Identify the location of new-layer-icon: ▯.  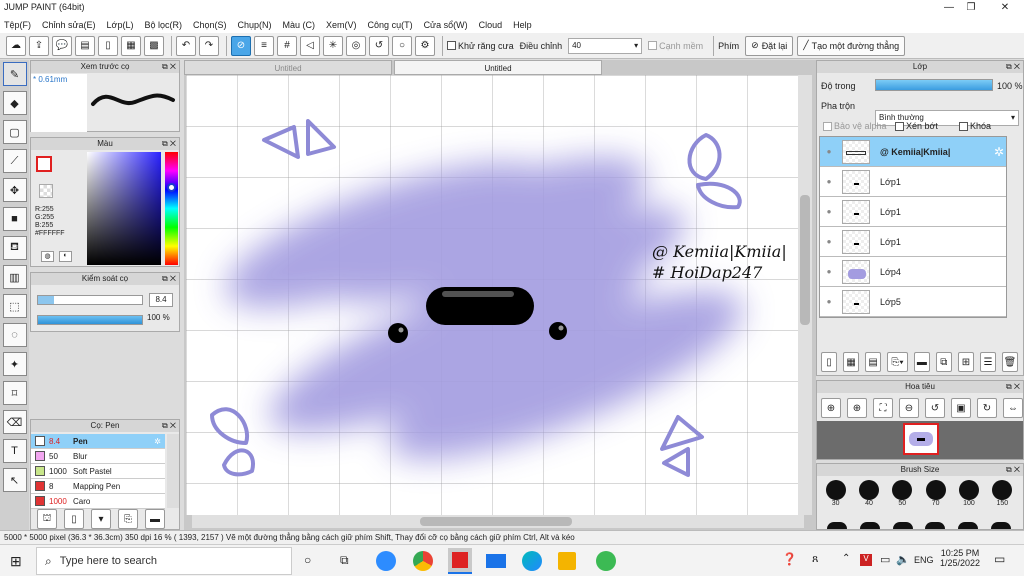
(829, 362).